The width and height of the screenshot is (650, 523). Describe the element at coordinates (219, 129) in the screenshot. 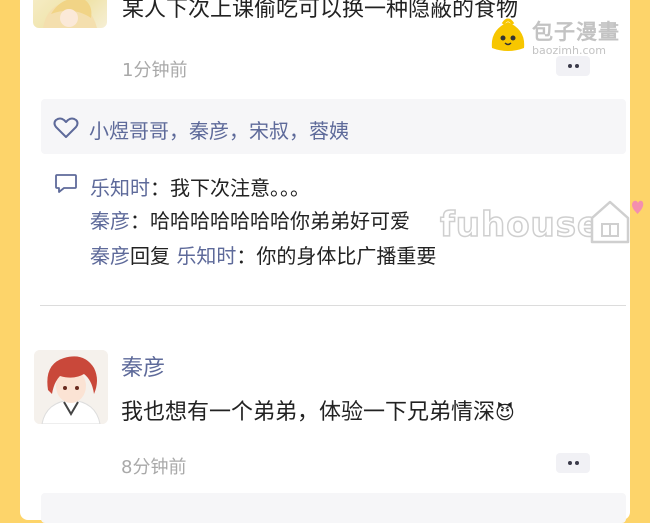

I see `likes-names: 小煜哥哥，秦彦，宋叔，蓉姨` at that location.